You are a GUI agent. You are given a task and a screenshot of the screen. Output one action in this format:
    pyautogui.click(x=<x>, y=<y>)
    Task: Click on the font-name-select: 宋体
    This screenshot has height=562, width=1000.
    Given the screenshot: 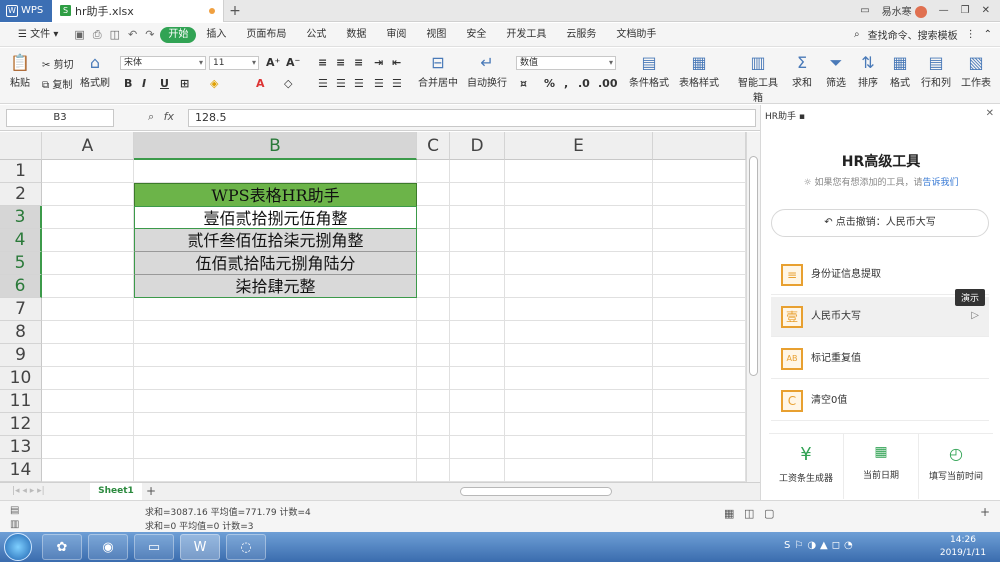 What is the action you would take?
    pyautogui.click(x=163, y=63)
    